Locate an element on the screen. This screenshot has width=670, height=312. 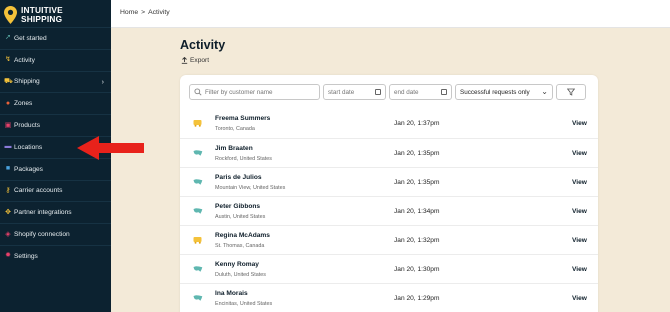
customer-location: Encinitas, United States is located at coordinates (244, 304).